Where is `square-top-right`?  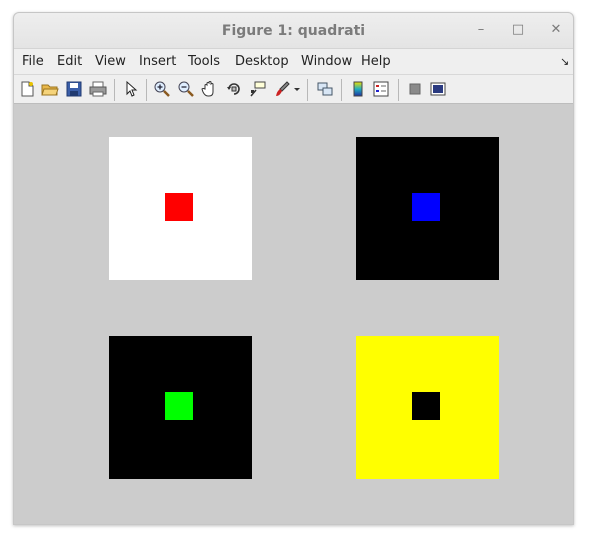 square-top-right is located at coordinates (427, 208).